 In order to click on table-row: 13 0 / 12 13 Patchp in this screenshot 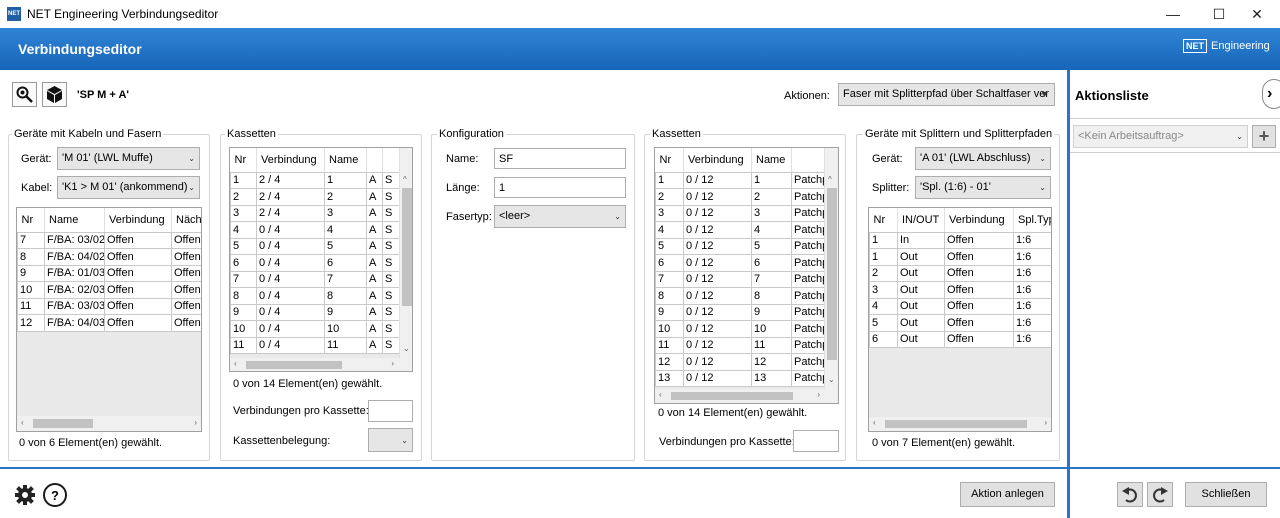, I will do `click(740, 378)`.